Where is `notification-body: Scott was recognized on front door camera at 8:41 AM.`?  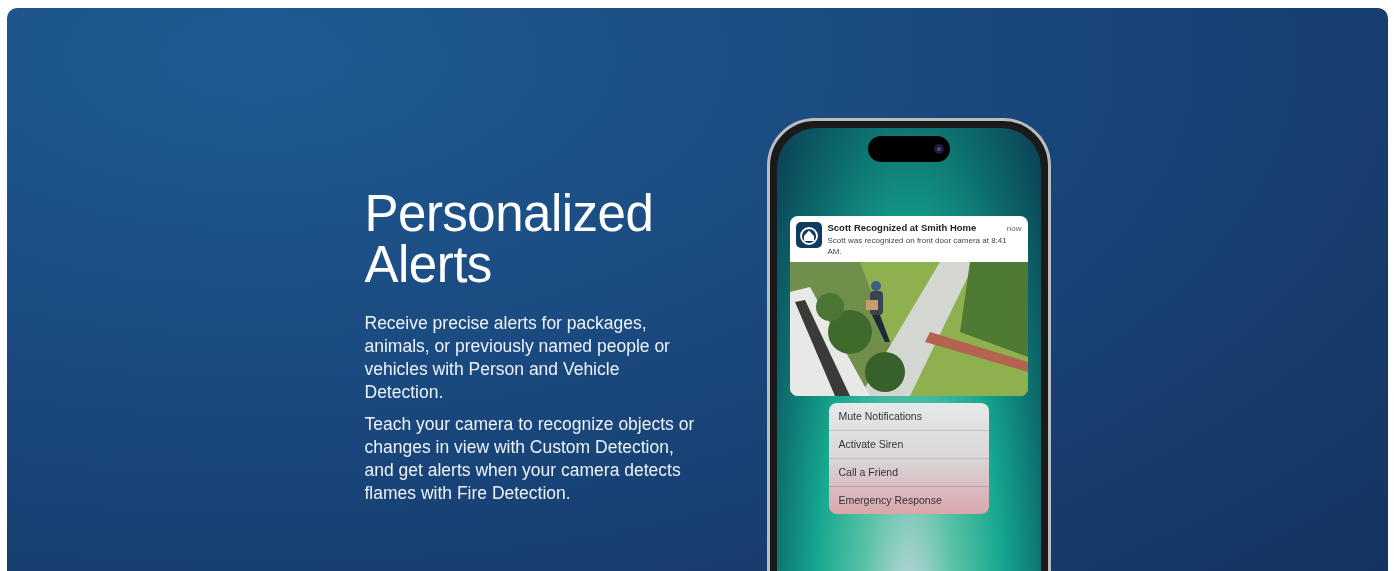
notification-body: Scott was recognized on front door camera at 8:41 AM. is located at coordinates (917, 246).